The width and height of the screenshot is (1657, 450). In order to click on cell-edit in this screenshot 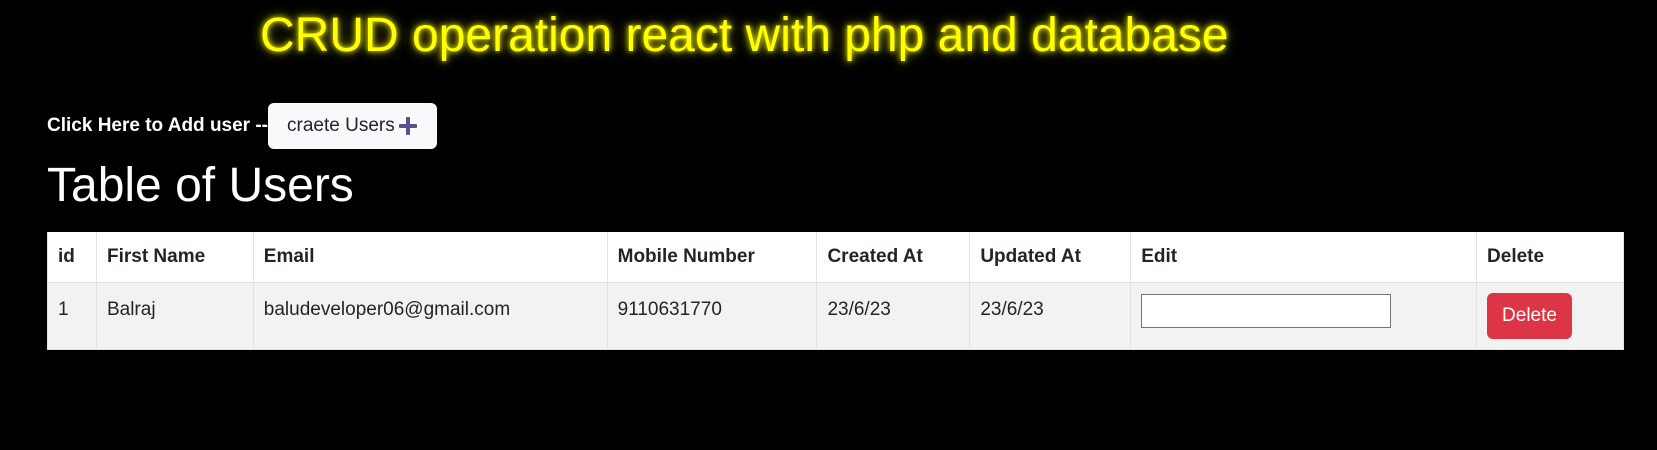, I will do `click(1304, 316)`.